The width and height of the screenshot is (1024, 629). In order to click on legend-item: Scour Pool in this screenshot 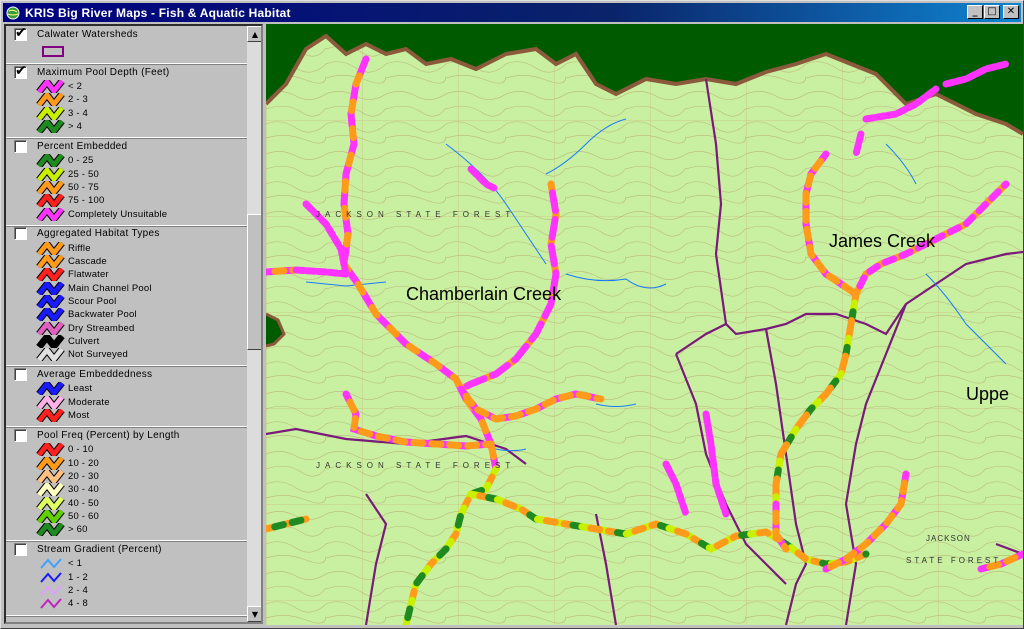, I will do `click(140, 301)`.